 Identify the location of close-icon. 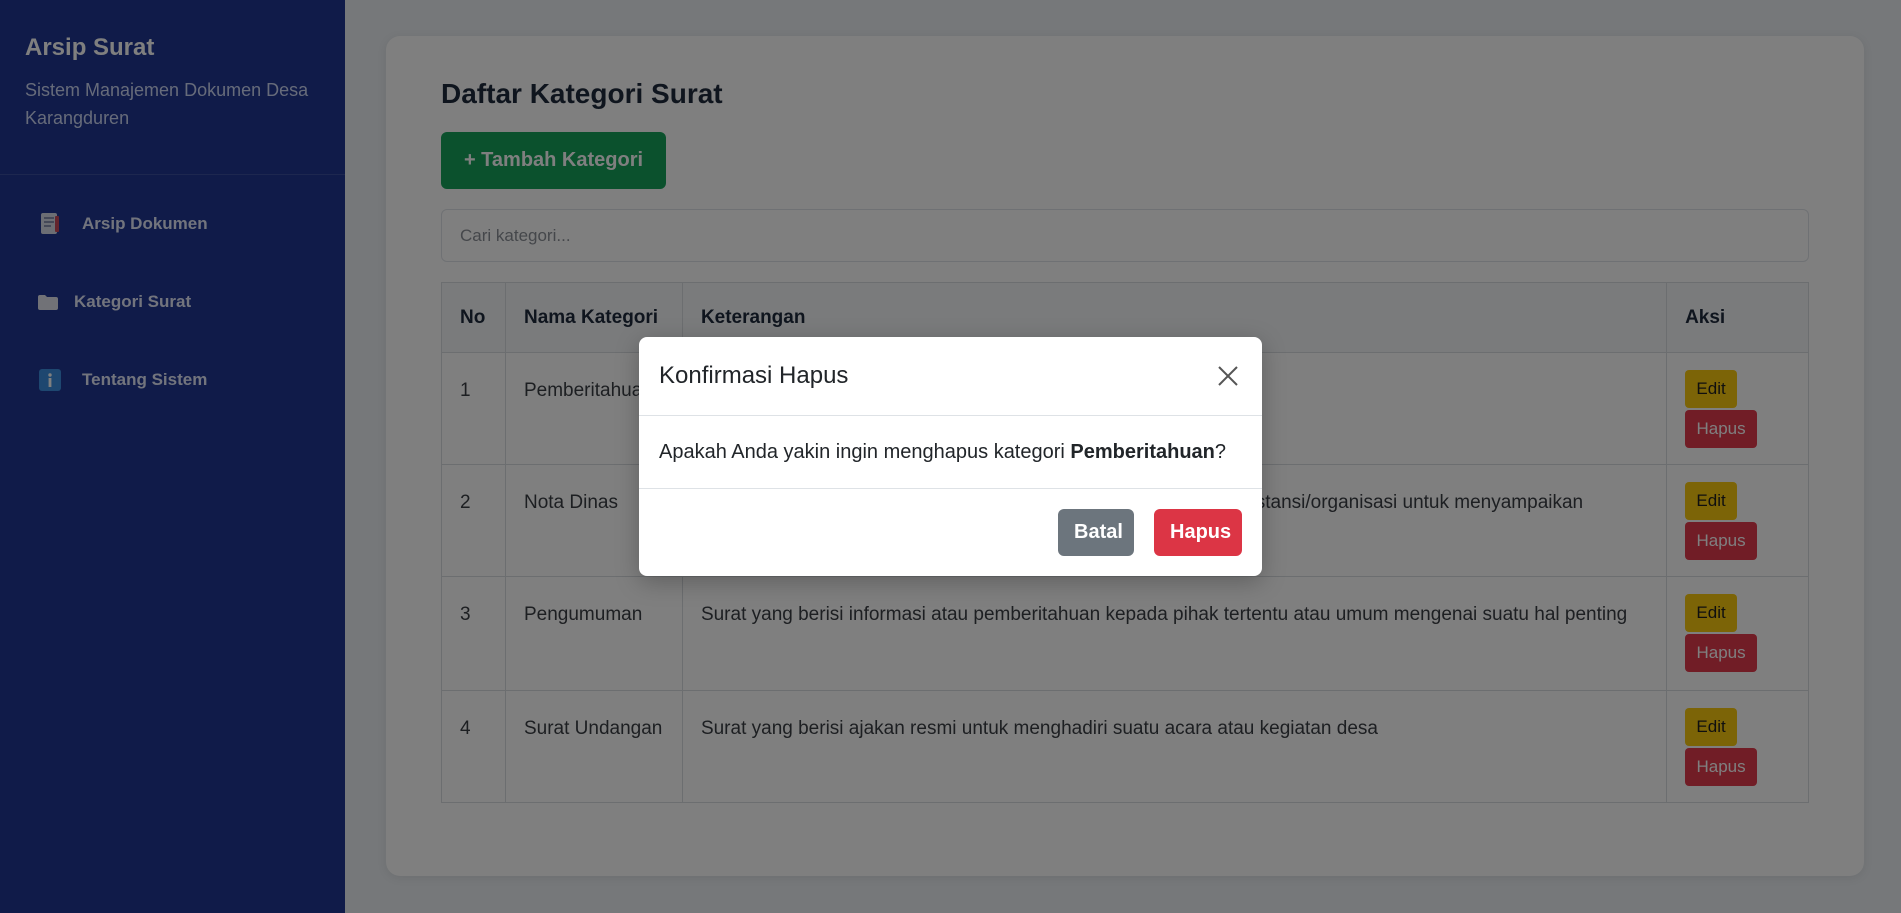
(1228, 376).